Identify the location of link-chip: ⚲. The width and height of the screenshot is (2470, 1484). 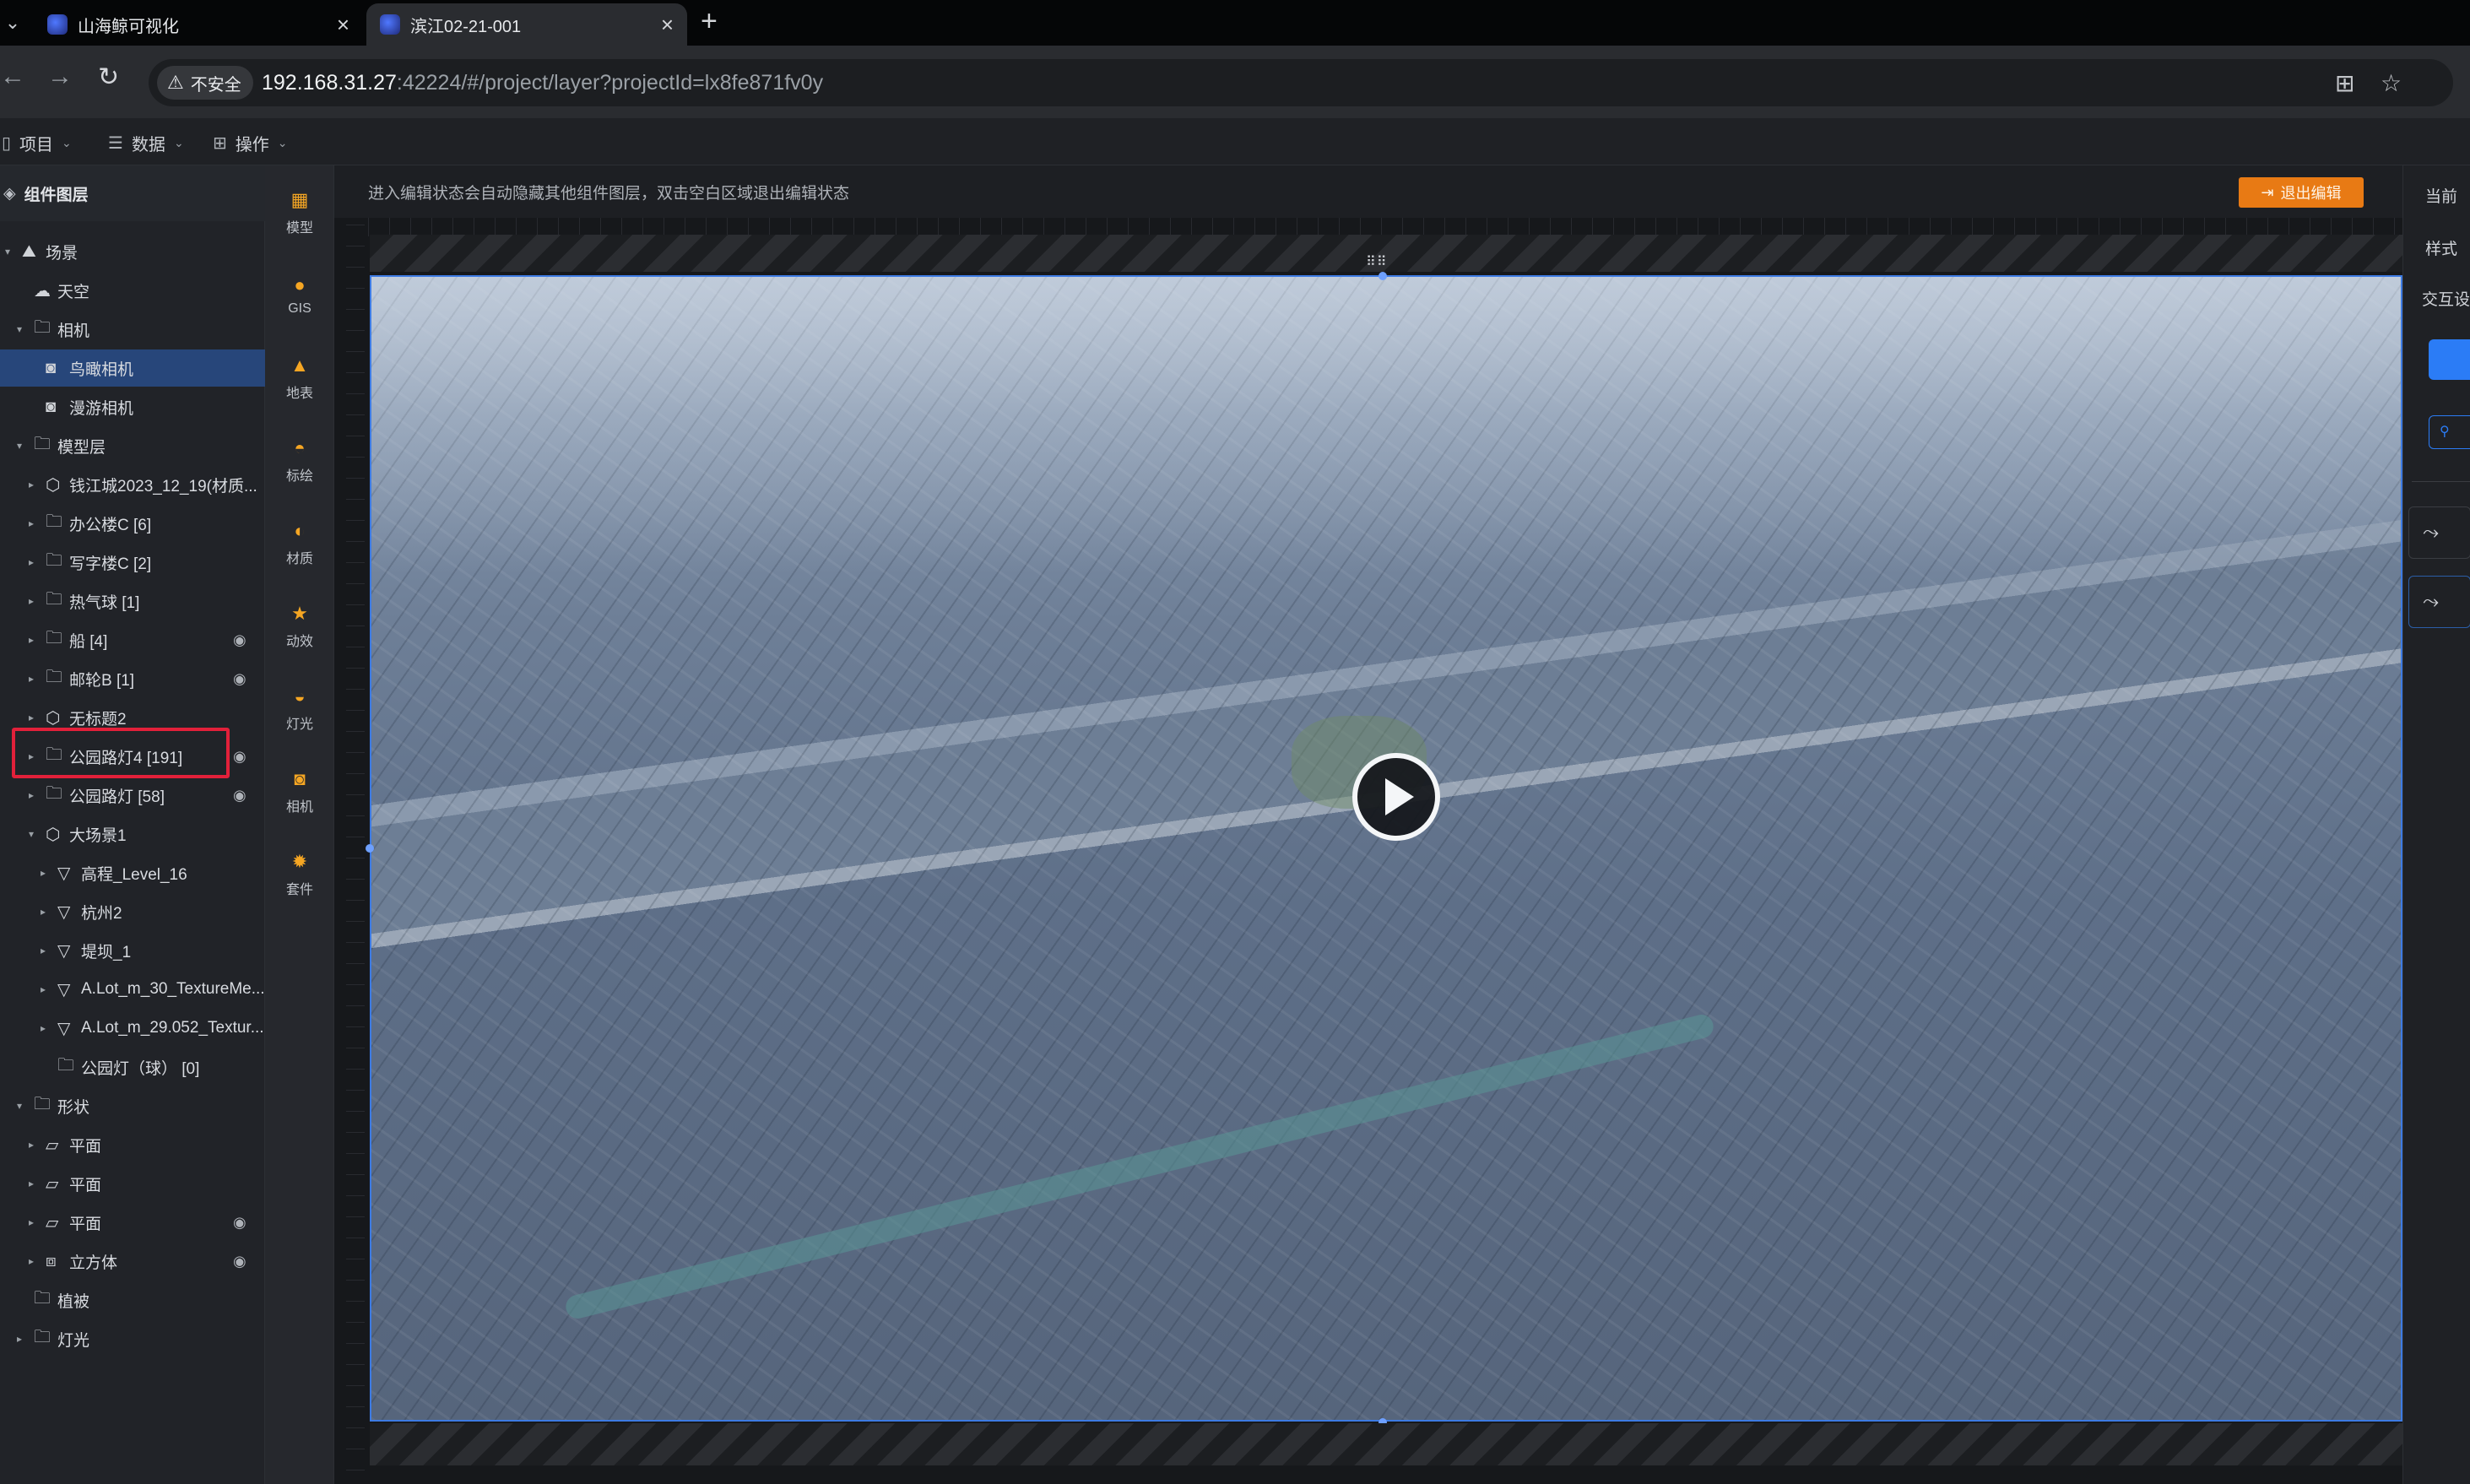
(2449, 432).